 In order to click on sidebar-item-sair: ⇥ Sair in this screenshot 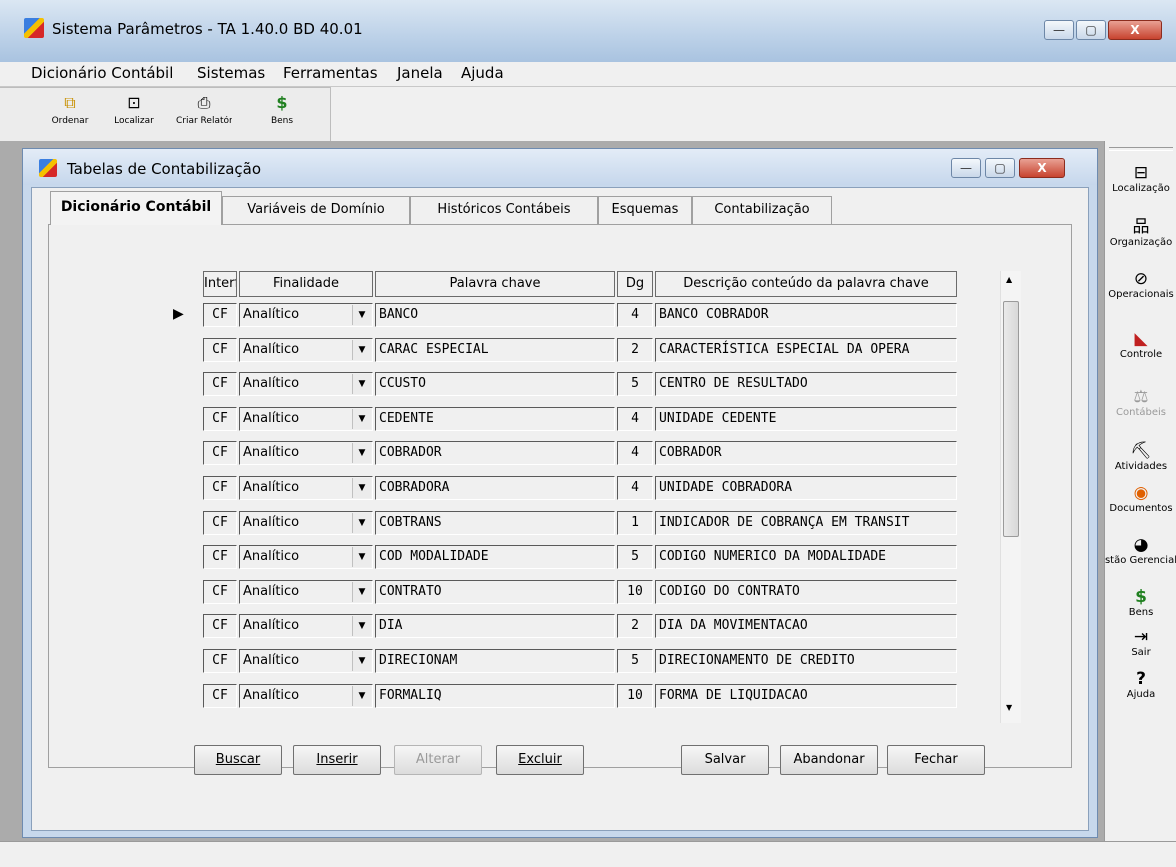, I will do `click(1140, 642)`.